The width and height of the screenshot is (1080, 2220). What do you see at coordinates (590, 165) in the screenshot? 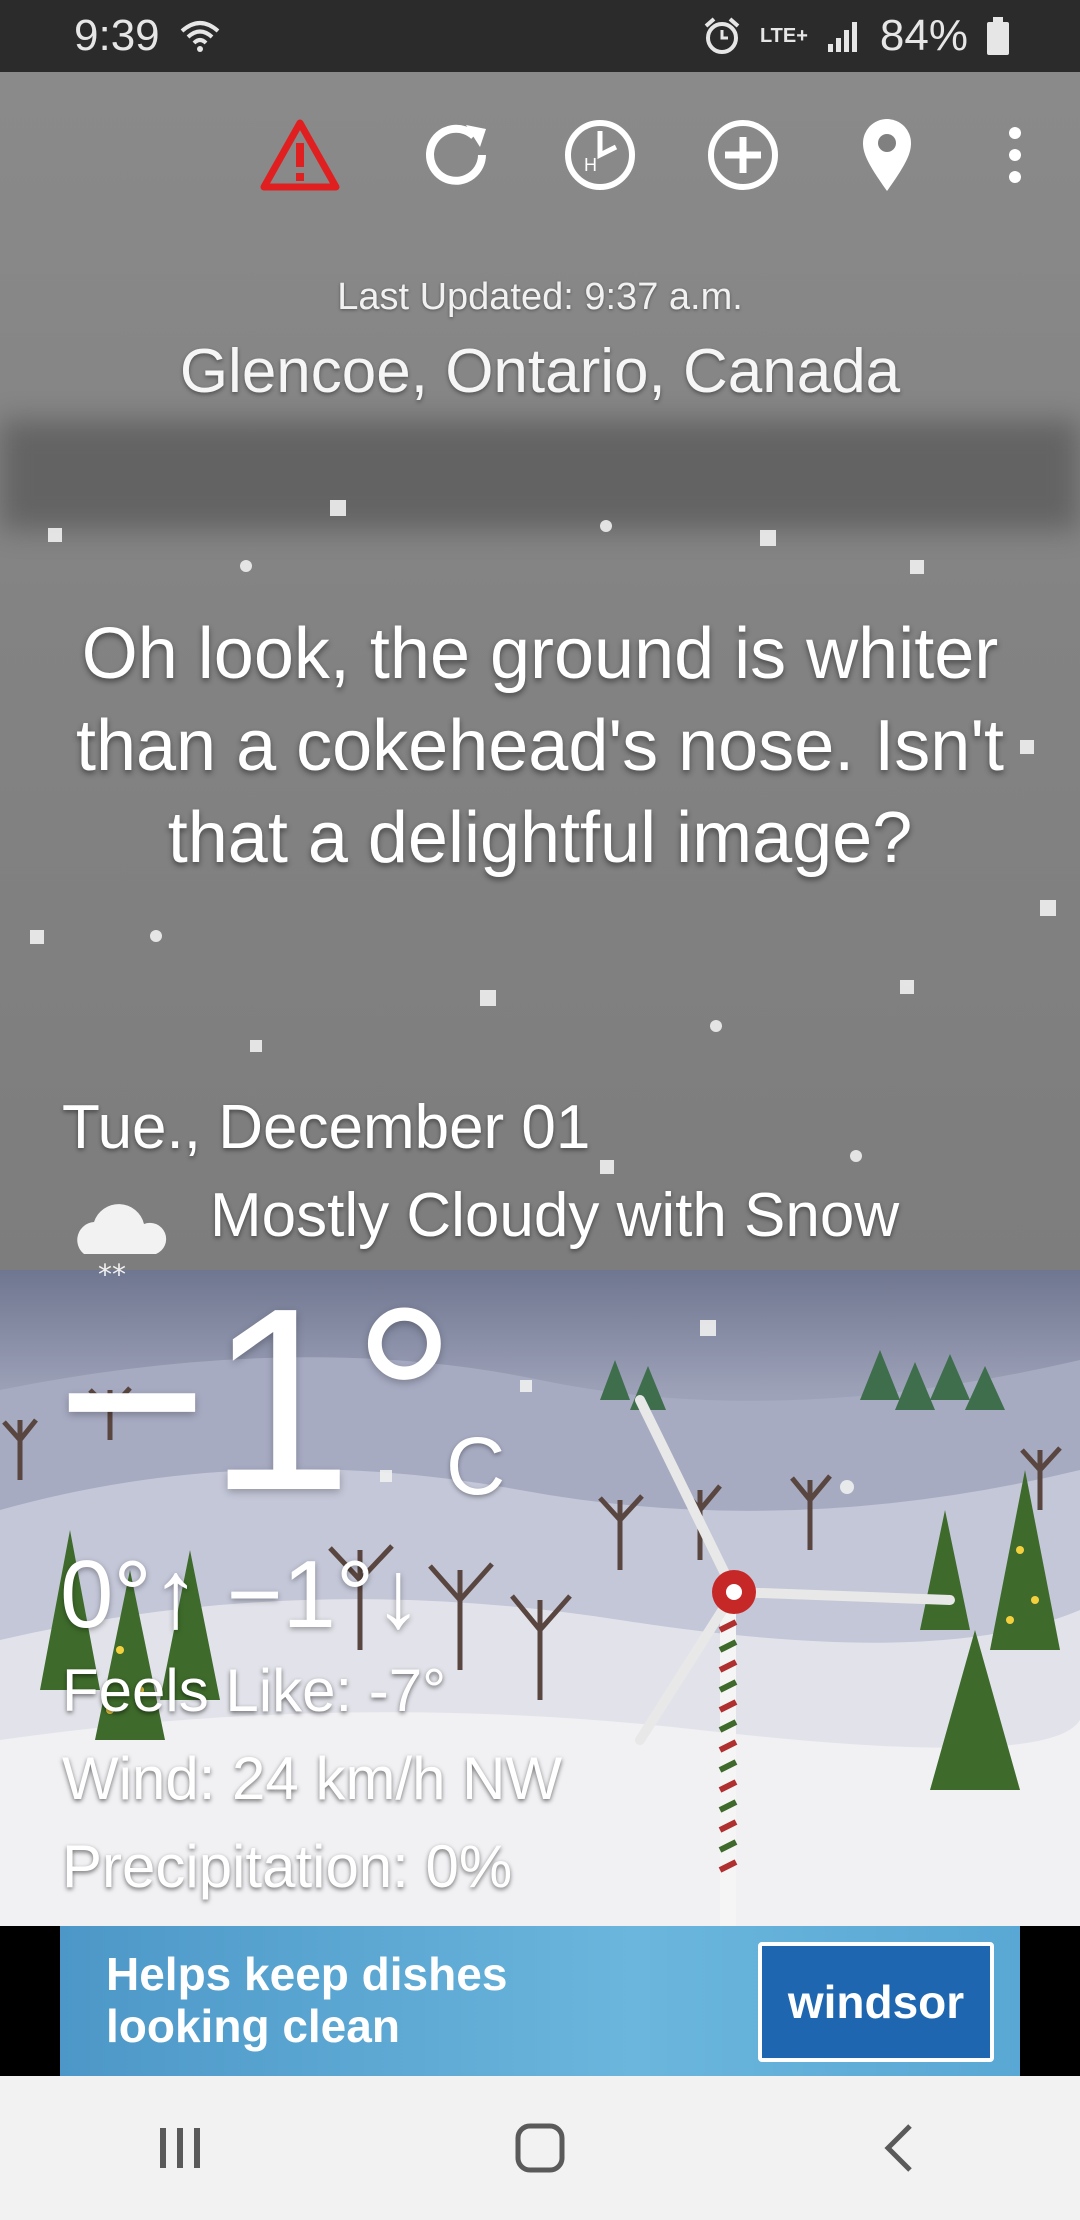
I see `svg-text: H` at bounding box center [590, 165].